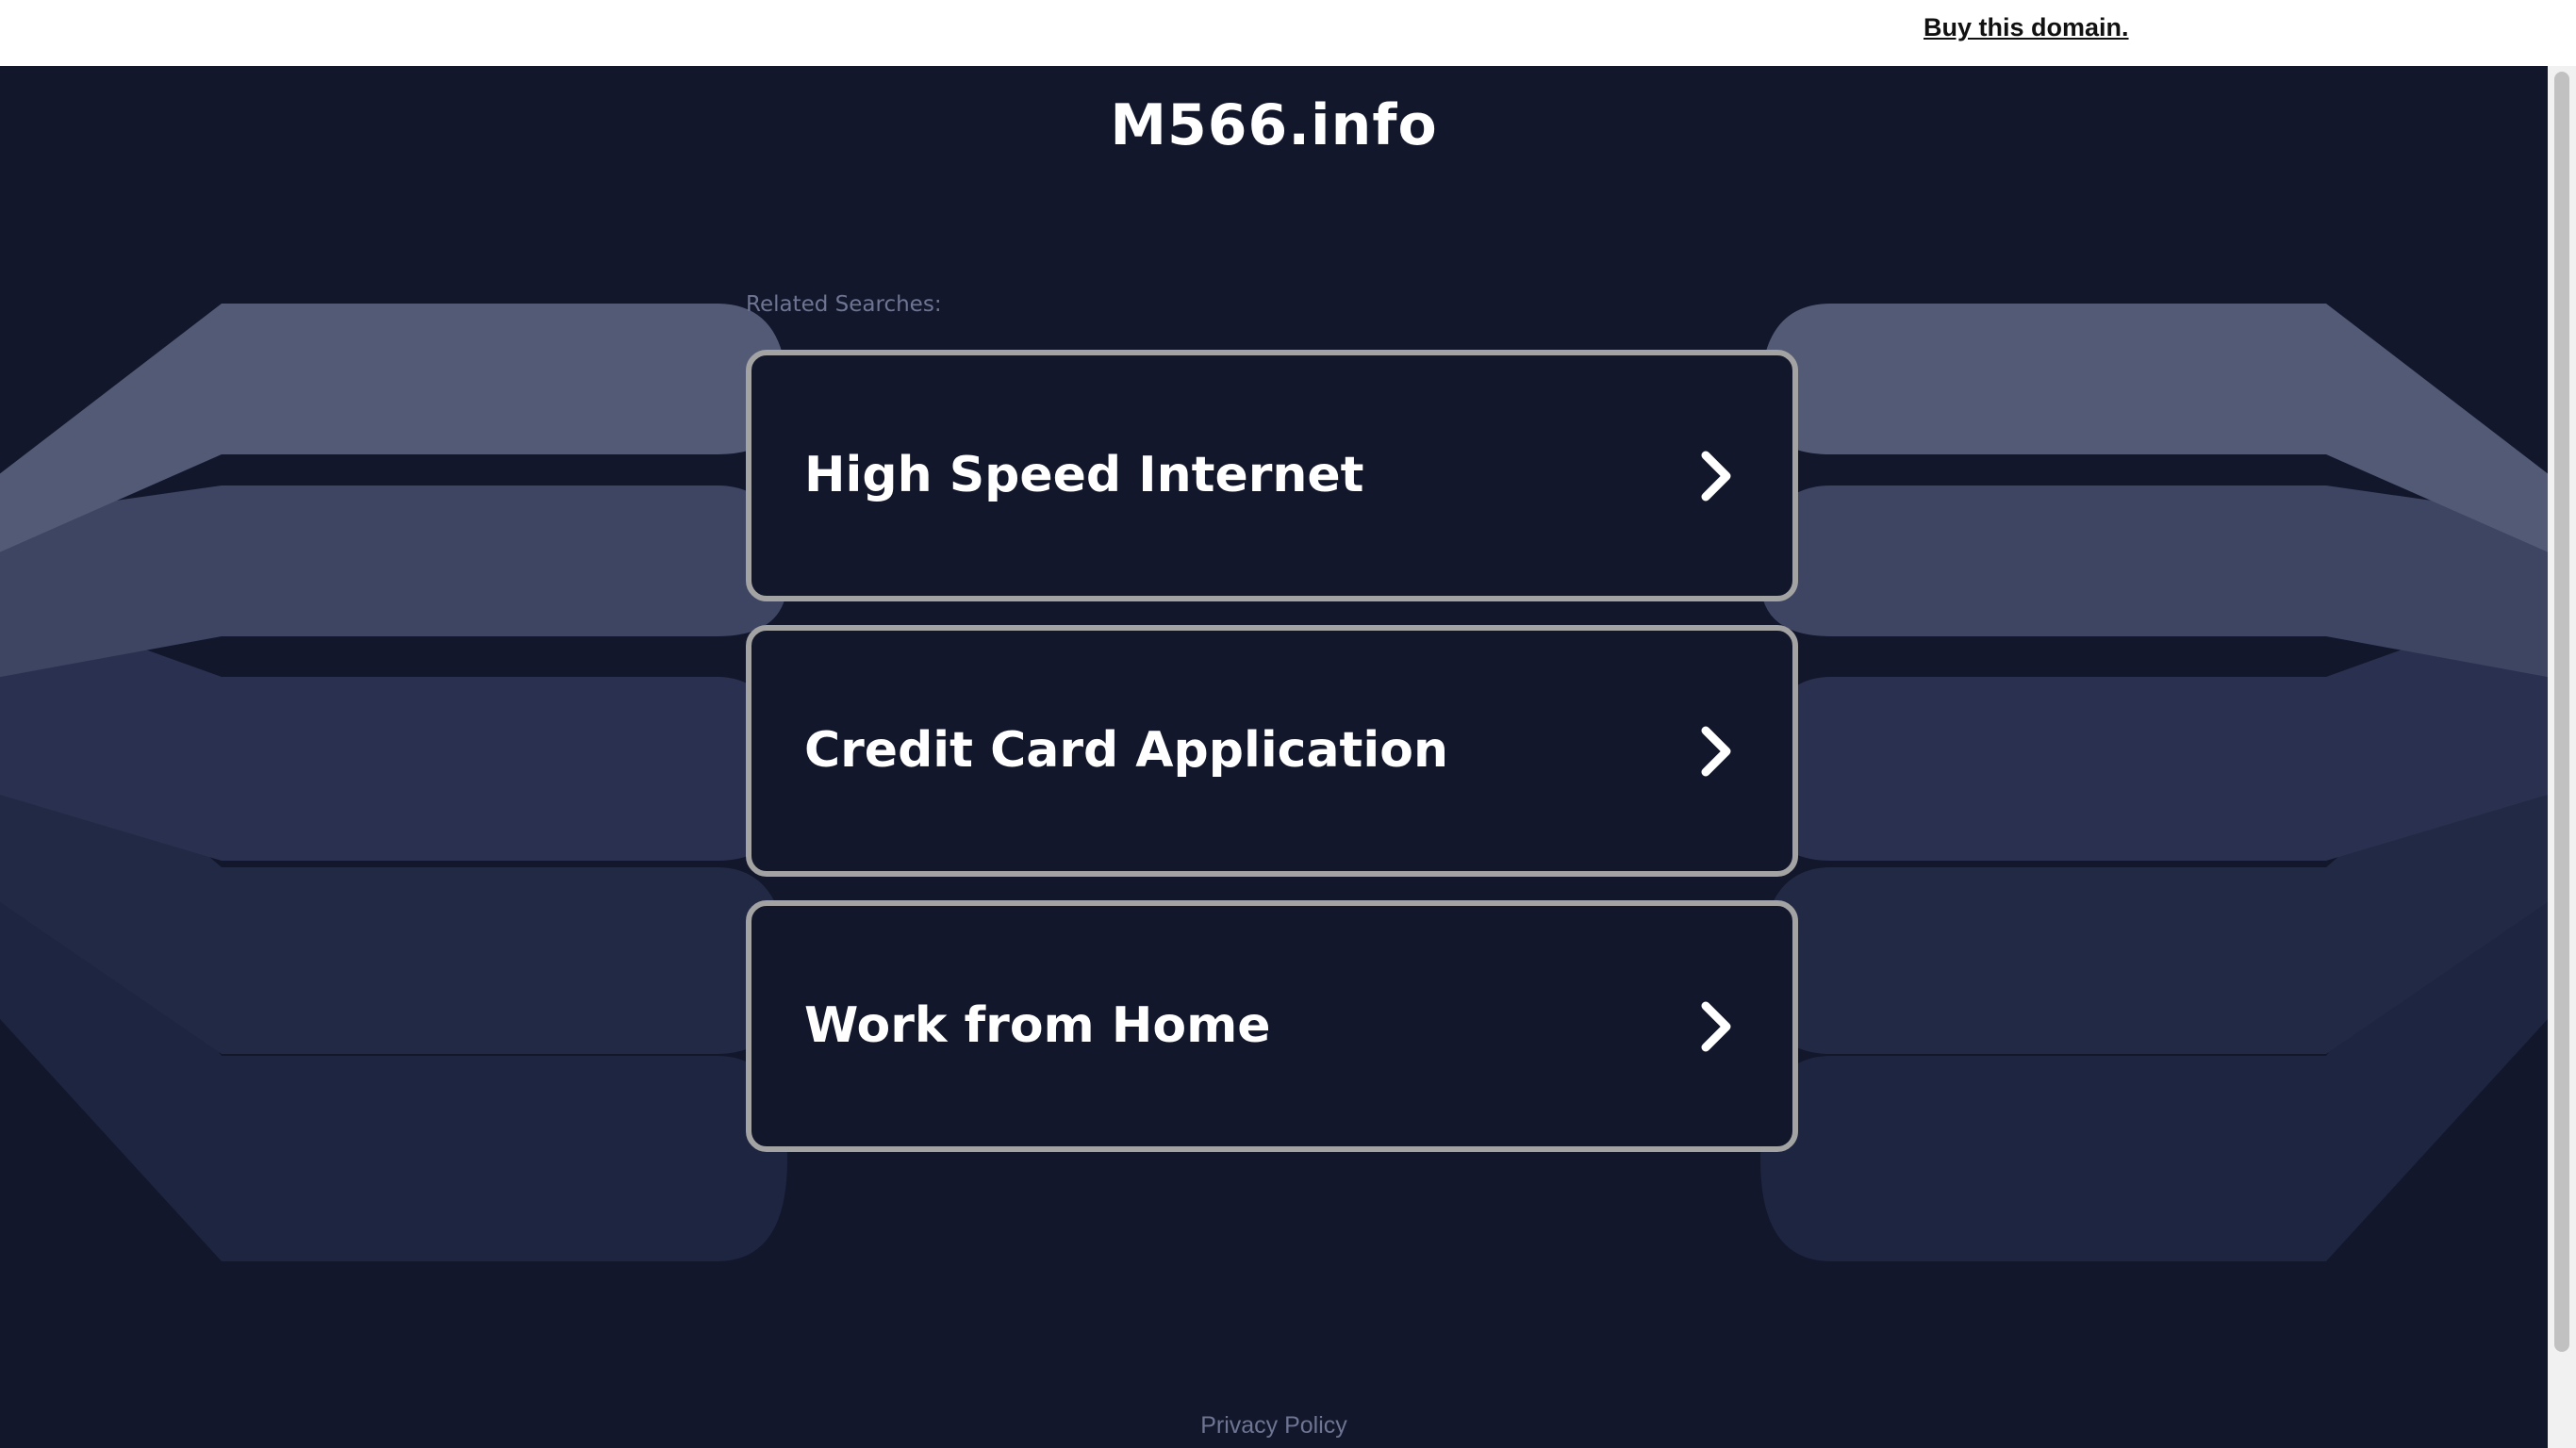 The height and width of the screenshot is (1448, 2576). I want to click on buy-domain-link: Buy this domain., so click(2026, 27).